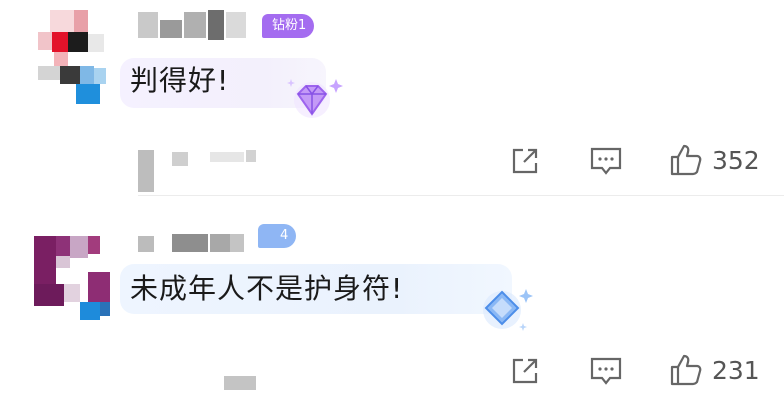 This screenshot has height=410, width=784. I want to click on comment-text: 判得好!, so click(180, 80).